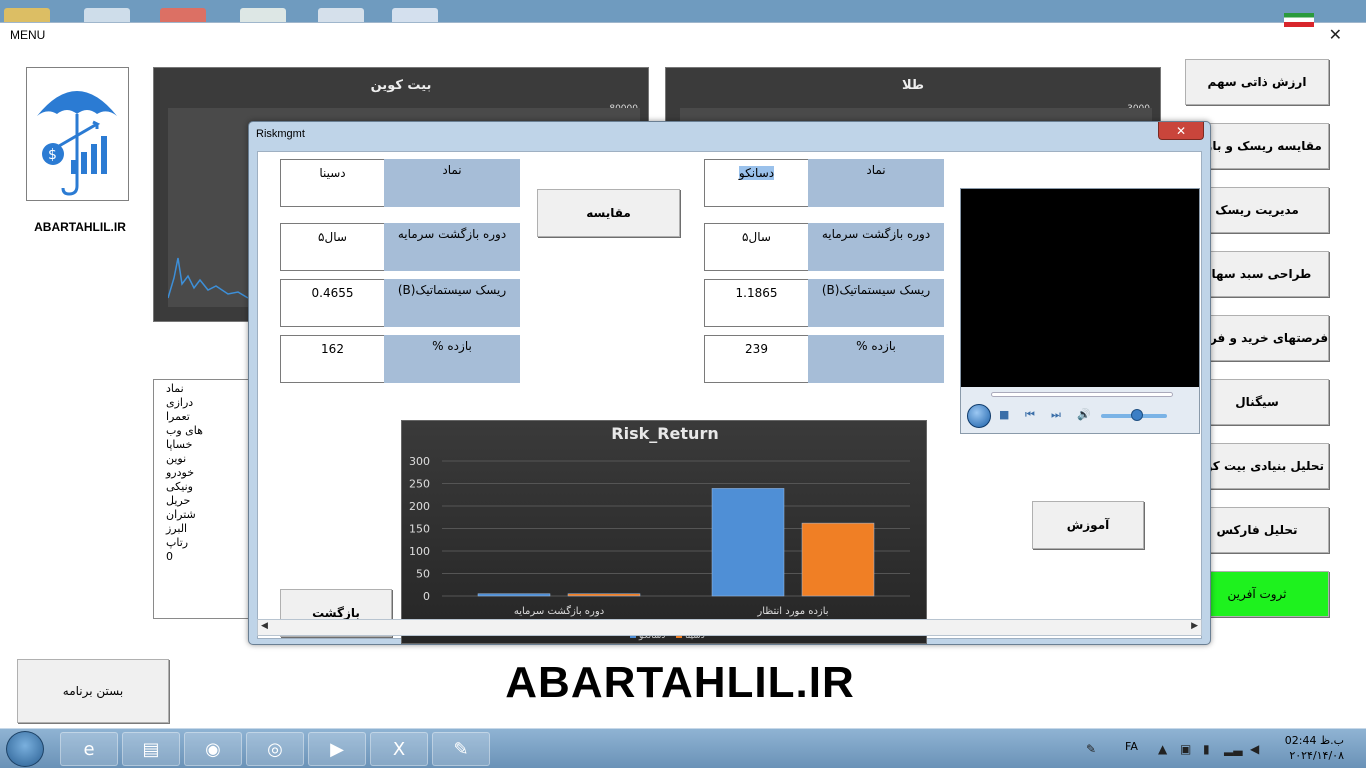 The image size is (1366, 768). I want to click on dialog-title: Riskmgmt, so click(280, 134).